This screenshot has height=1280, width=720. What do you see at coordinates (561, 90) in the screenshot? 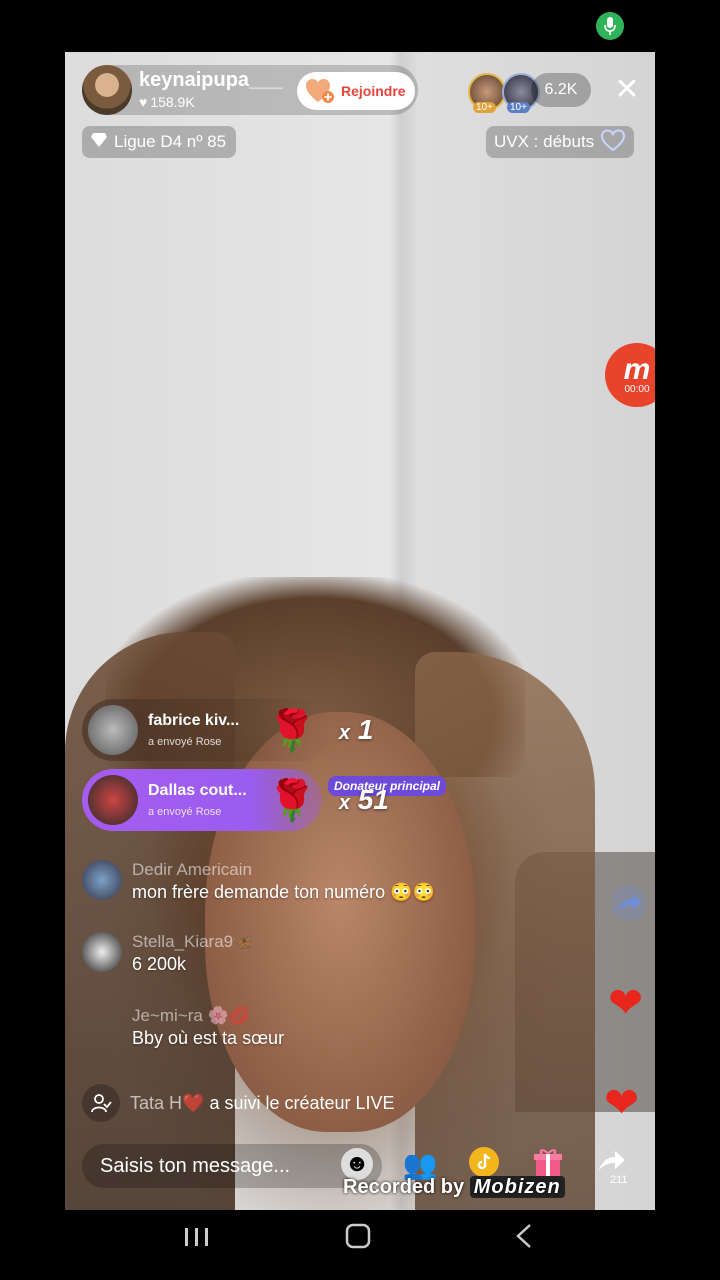
I see `viewer-count: 6.2K` at bounding box center [561, 90].